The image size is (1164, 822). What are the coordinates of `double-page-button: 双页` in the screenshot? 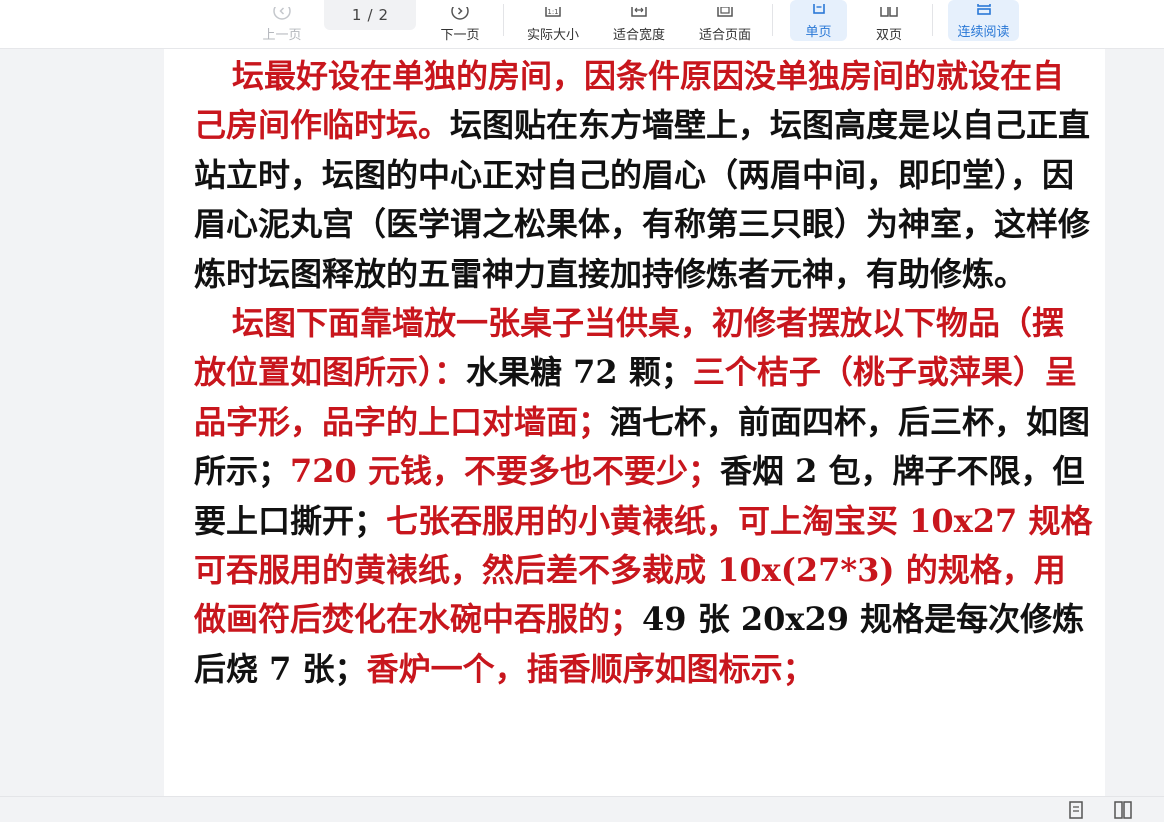 It's located at (889, 22).